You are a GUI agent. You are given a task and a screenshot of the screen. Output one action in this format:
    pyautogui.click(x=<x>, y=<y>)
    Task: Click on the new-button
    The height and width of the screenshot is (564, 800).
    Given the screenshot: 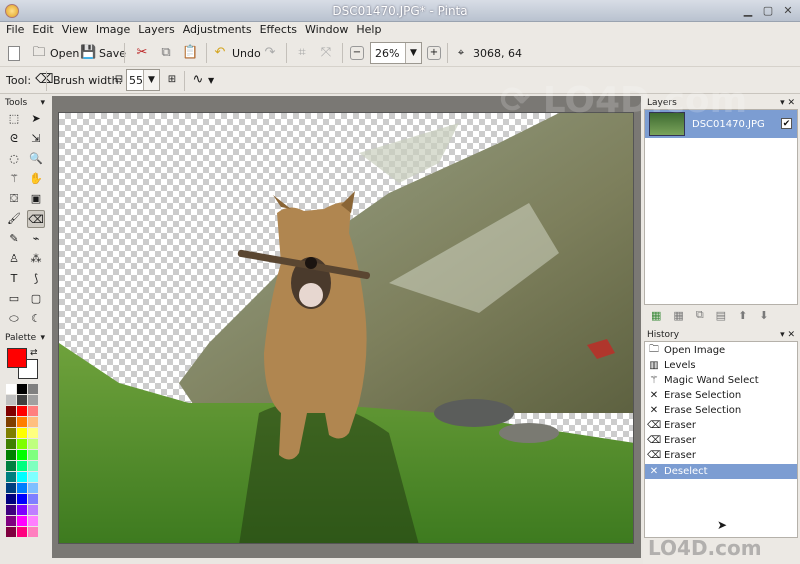 What is the action you would take?
    pyautogui.click(x=14, y=53)
    